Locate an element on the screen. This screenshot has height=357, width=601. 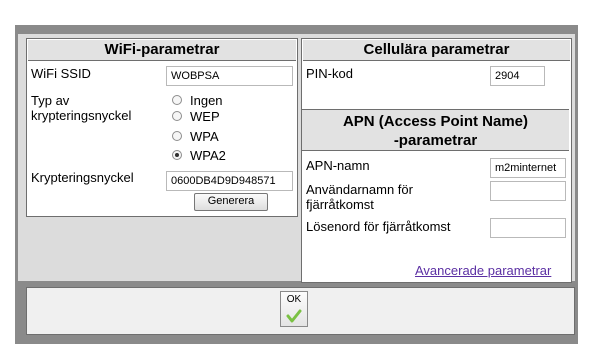
ok-button: OK is located at coordinates (294, 309).